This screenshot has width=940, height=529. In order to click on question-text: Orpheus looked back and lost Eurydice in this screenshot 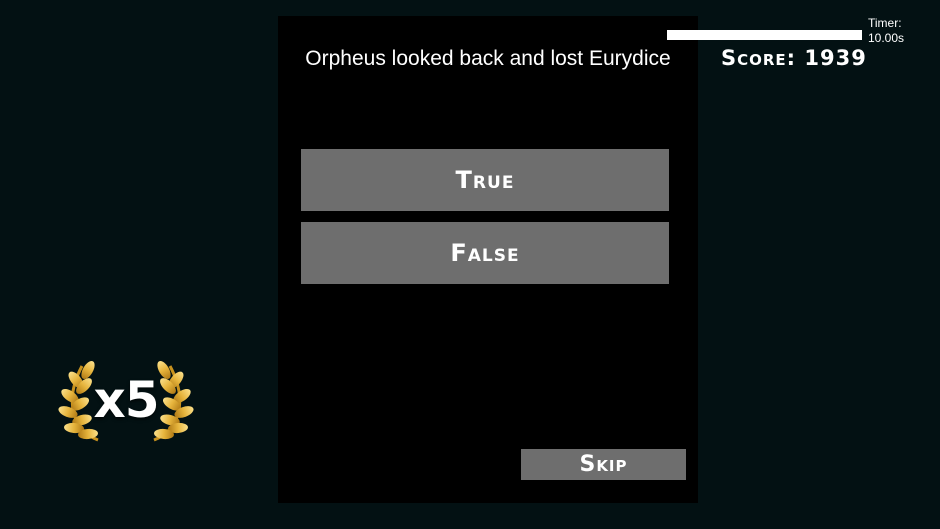, I will do `click(488, 58)`.